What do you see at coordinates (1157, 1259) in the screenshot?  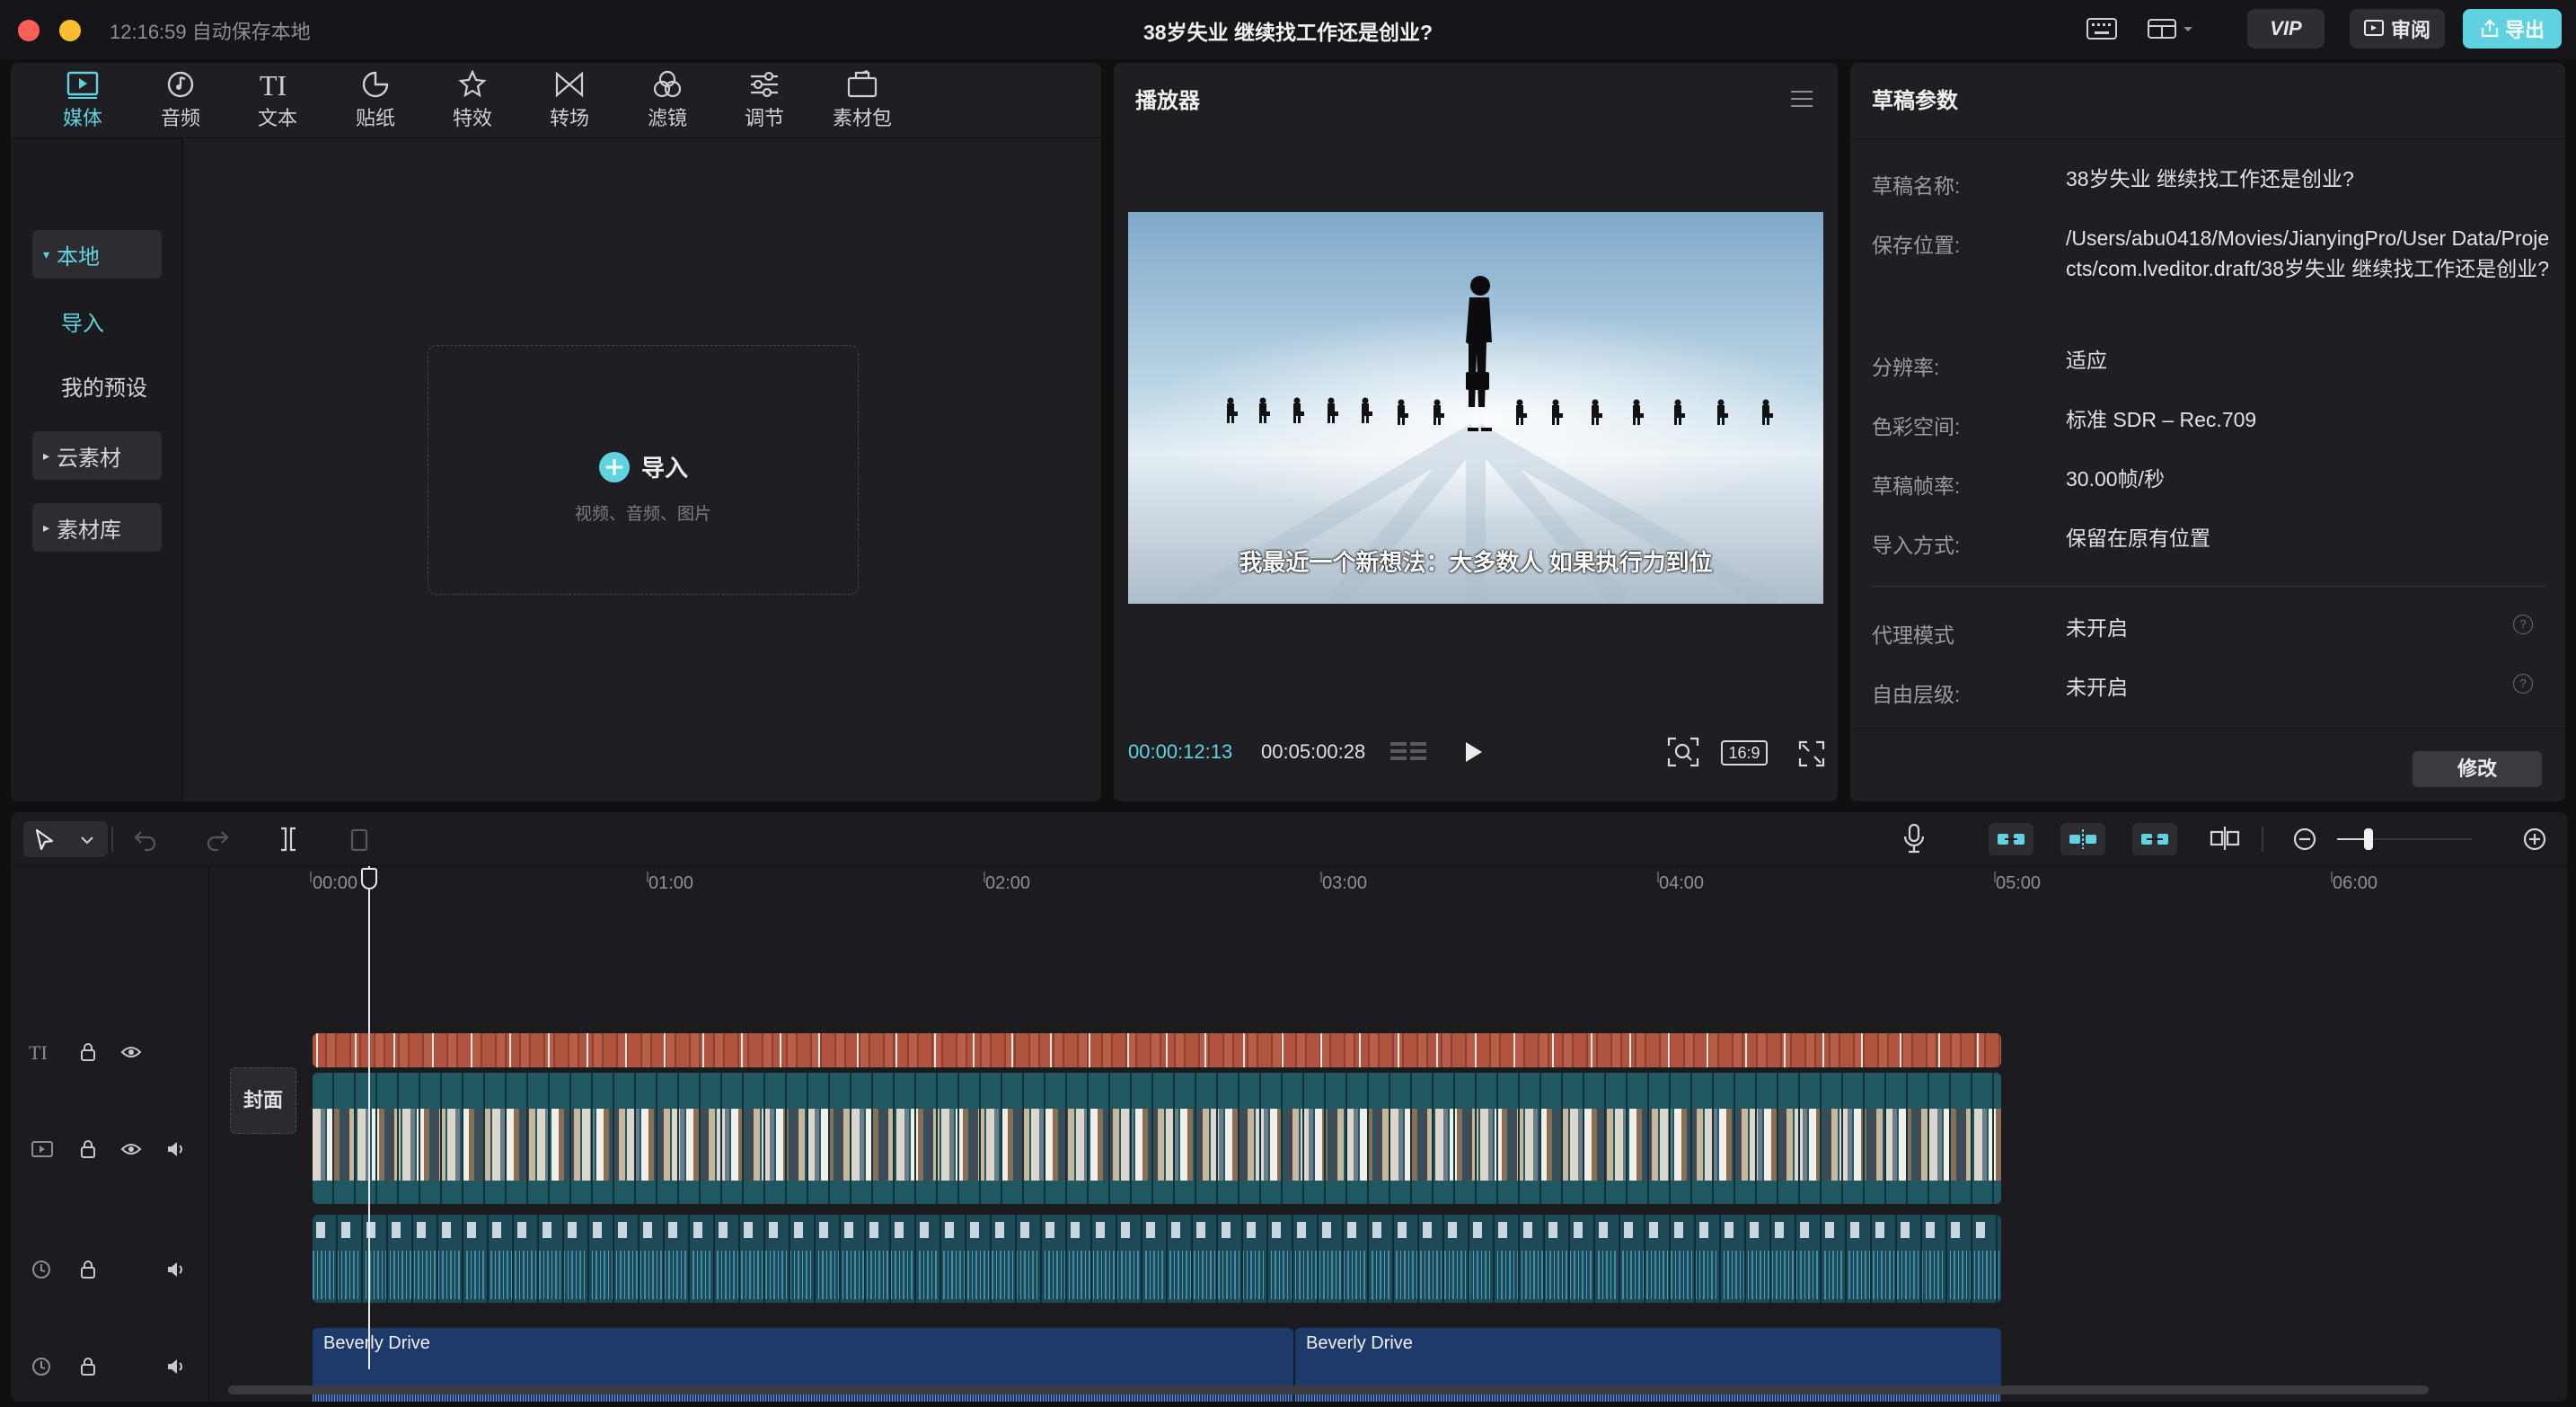 I see `audio-track` at bounding box center [1157, 1259].